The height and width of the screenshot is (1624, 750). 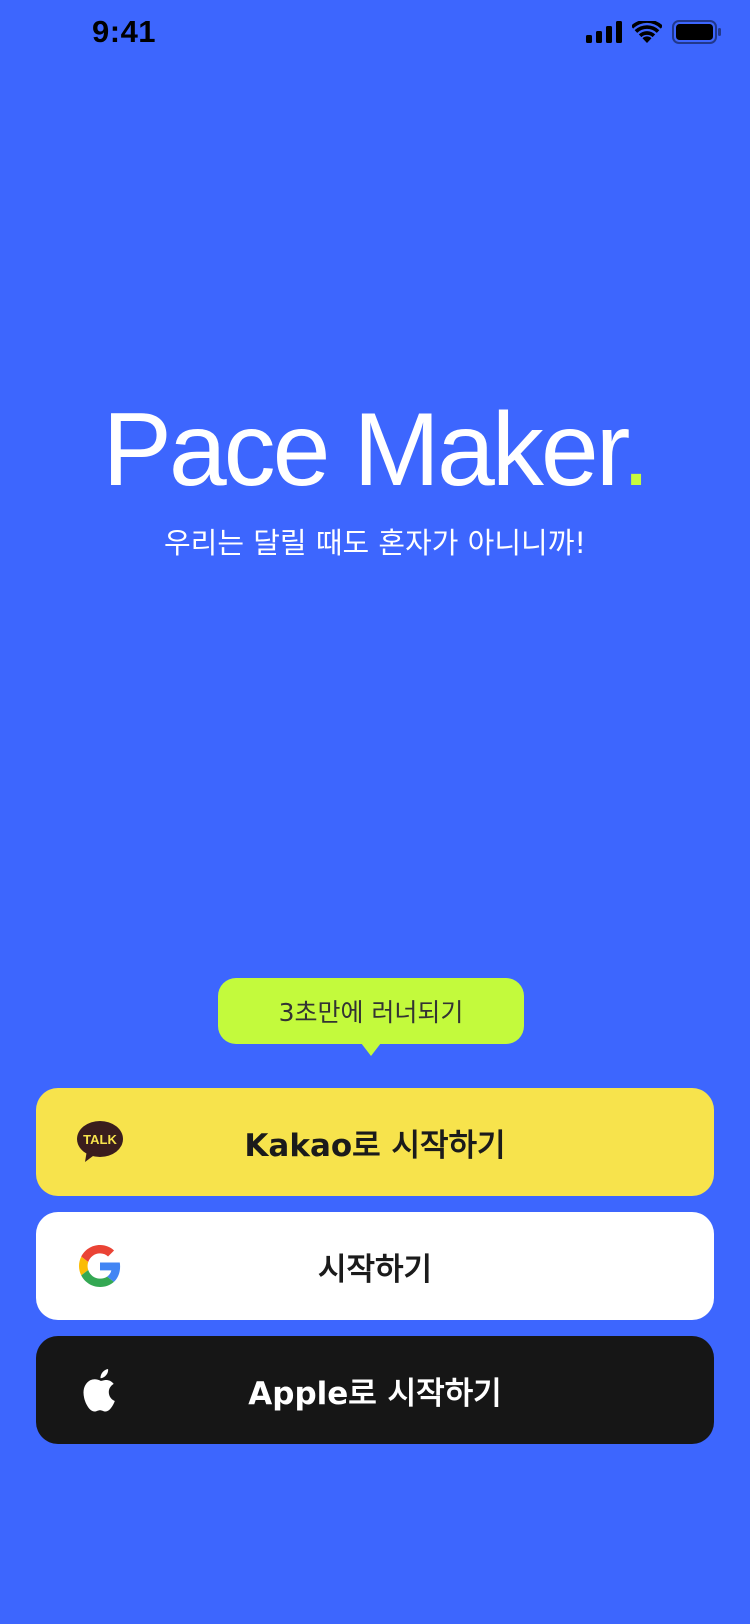 I want to click on status-time: 9:41, so click(x=124, y=31).